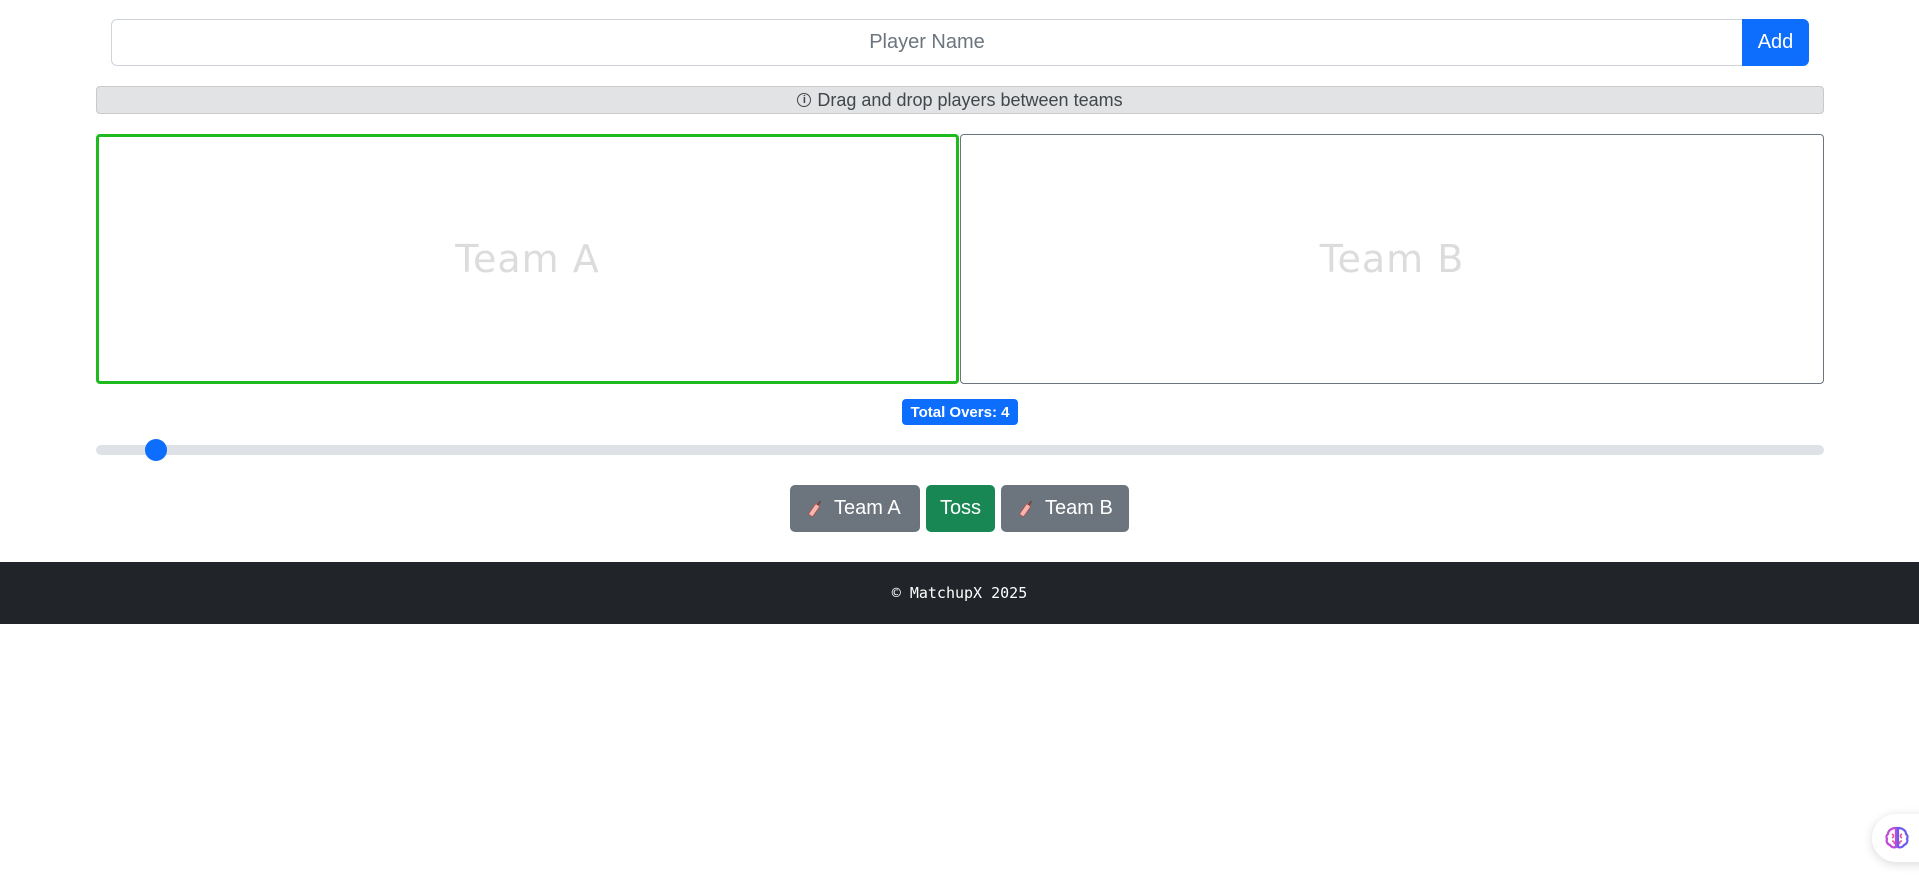 This screenshot has width=1919, height=896. Describe the element at coordinates (804, 100) in the screenshot. I see `info-circle-icon: i` at that location.